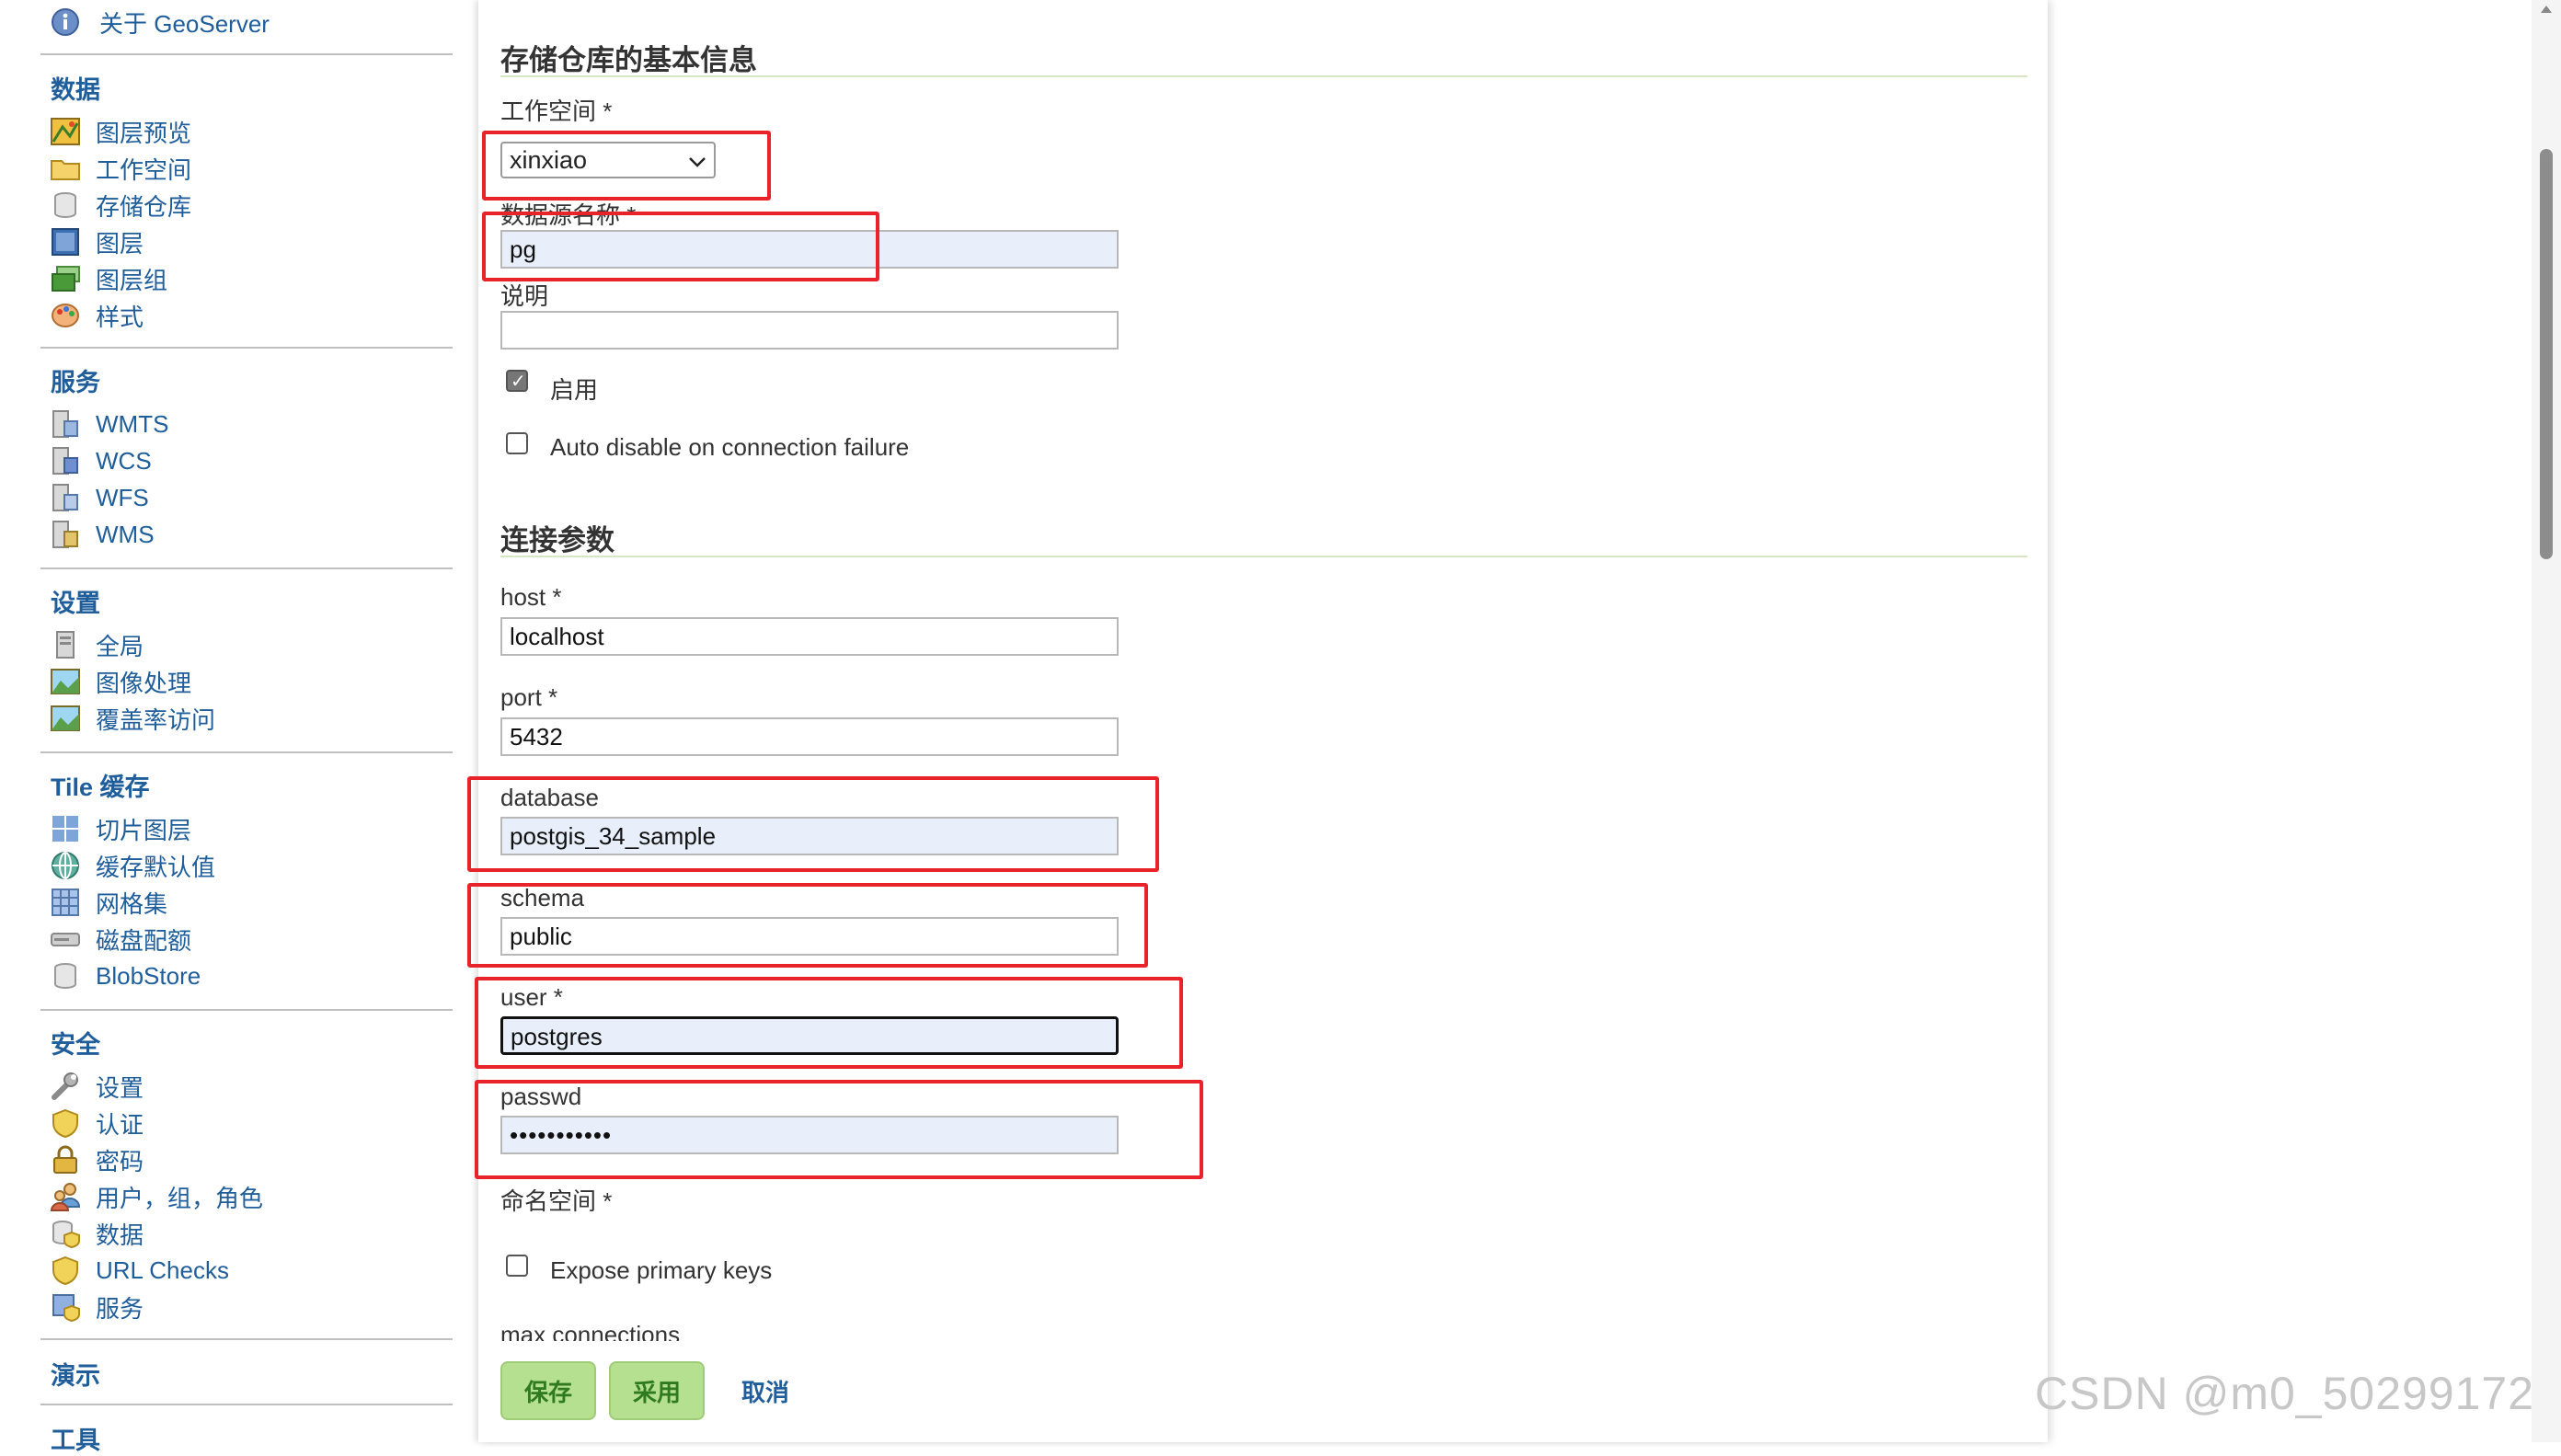  What do you see at coordinates (2546, 721) in the screenshot?
I see `page-scrollbar` at bounding box center [2546, 721].